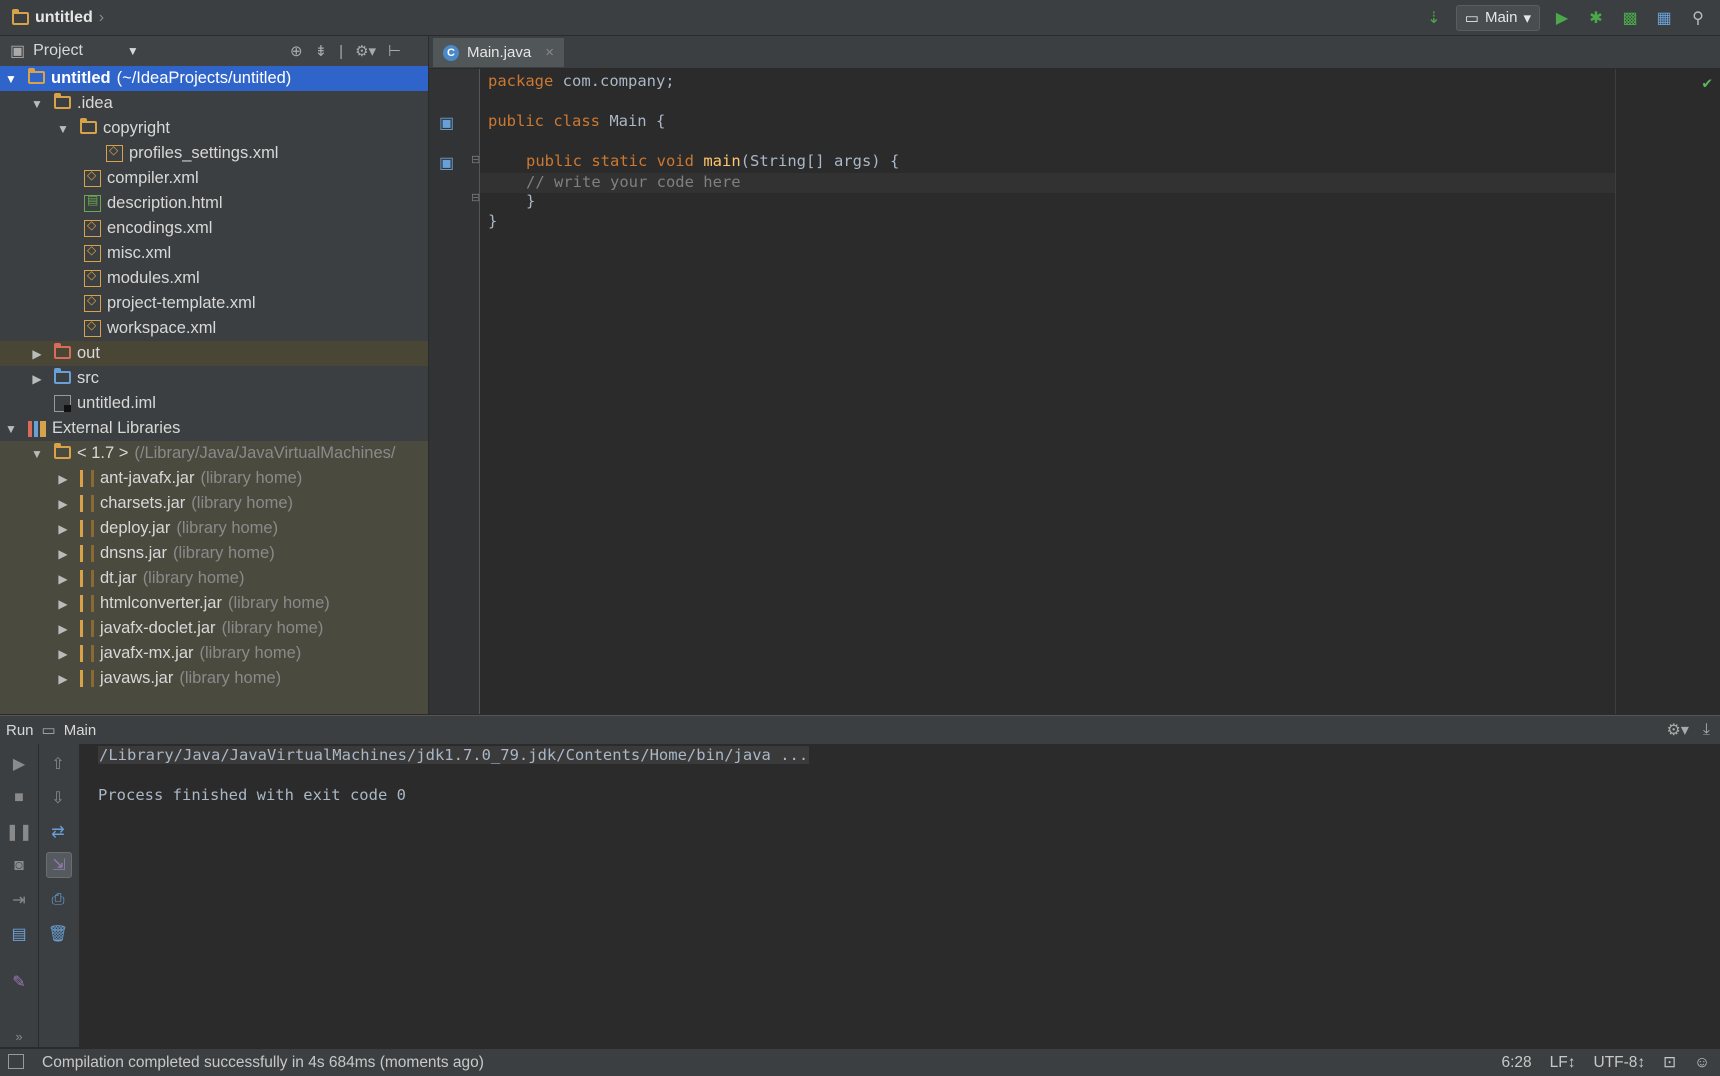  What do you see at coordinates (214, 303) in the screenshot?
I see `tree-row-file: project-template.xml` at bounding box center [214, 303].